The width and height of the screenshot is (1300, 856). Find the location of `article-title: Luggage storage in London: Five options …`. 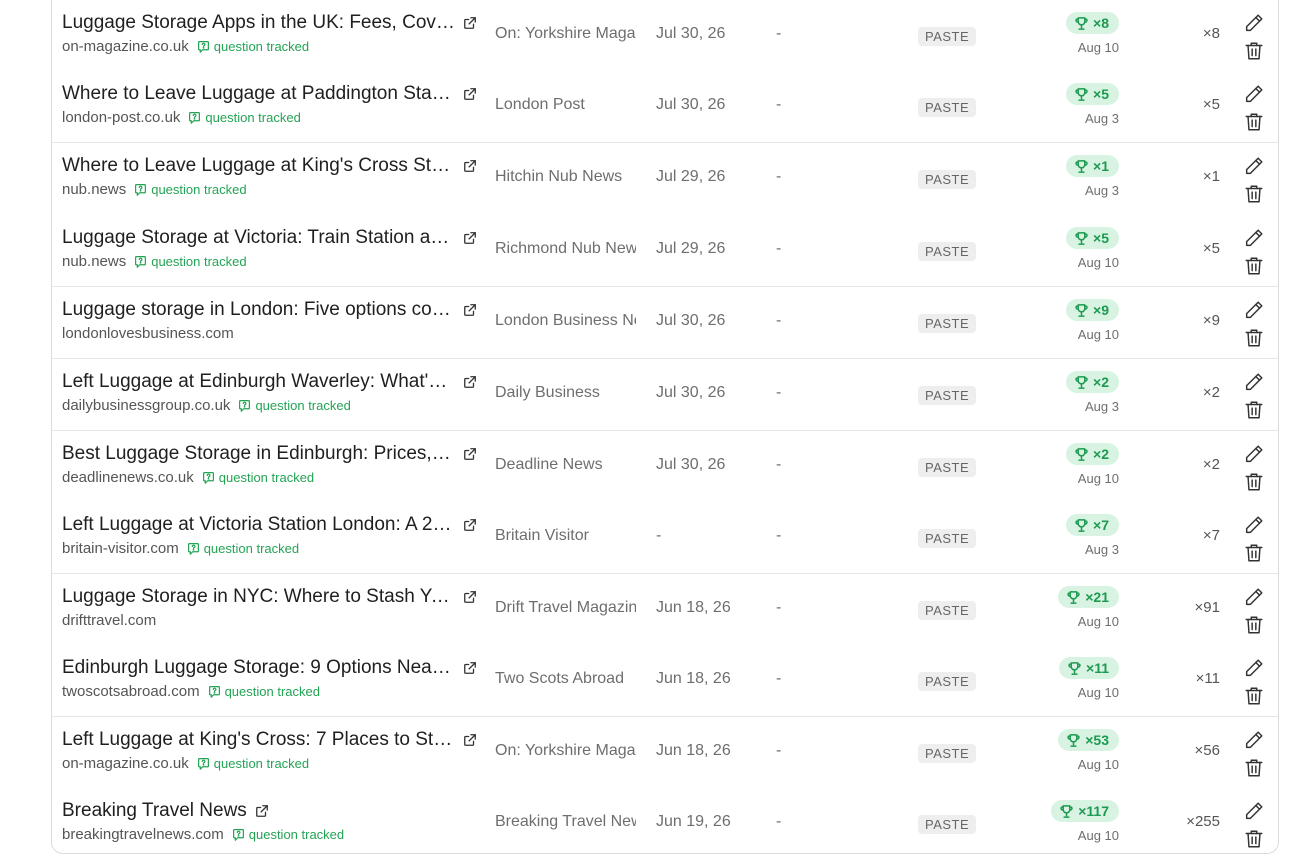

article-title: Luggage storage in London: Five options … is located at coordinates (258, 310).